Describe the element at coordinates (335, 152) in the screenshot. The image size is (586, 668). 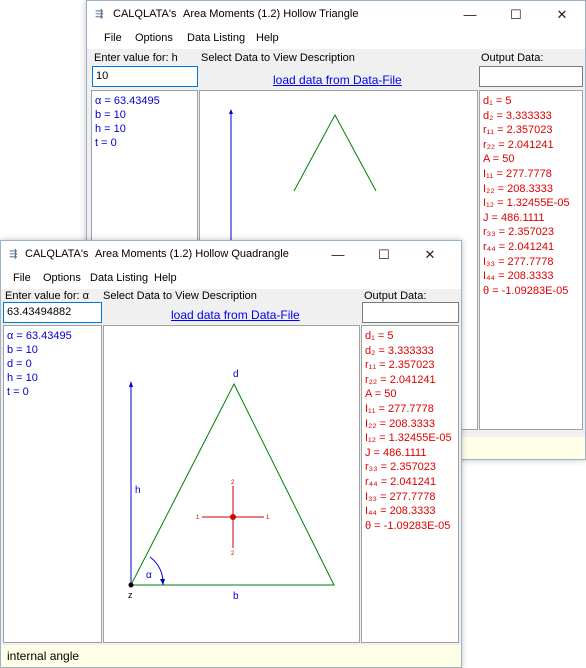
I see `triangle-outline` at that location.